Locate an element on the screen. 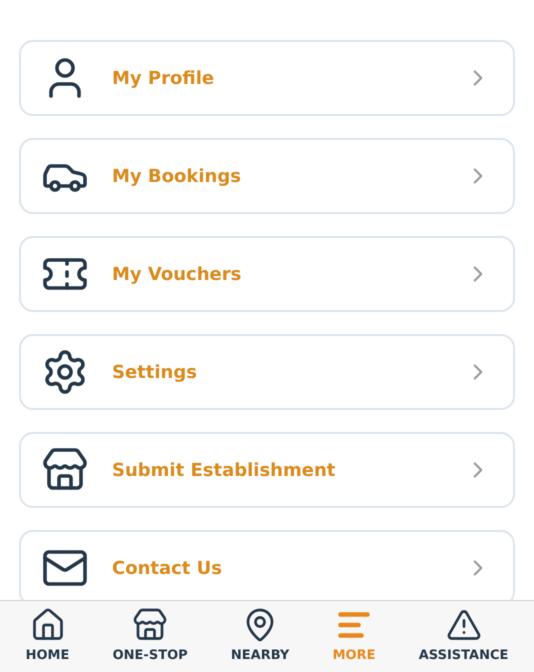  menu-item: Settings is located at coordinates (267, 372).